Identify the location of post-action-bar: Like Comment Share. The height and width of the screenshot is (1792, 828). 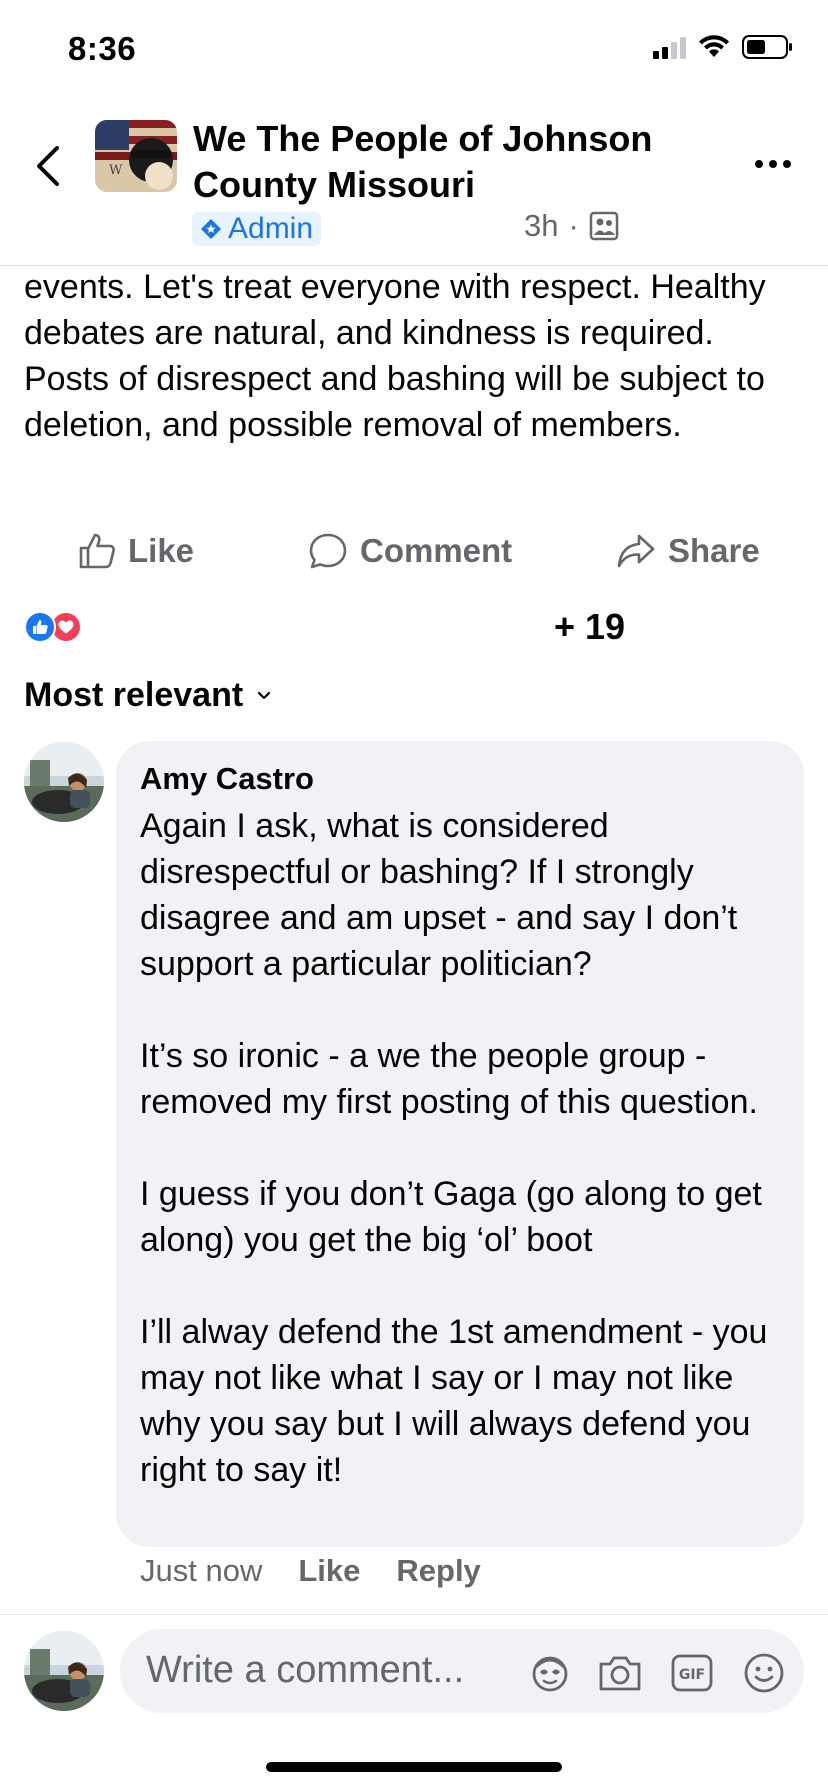
(414, 551).